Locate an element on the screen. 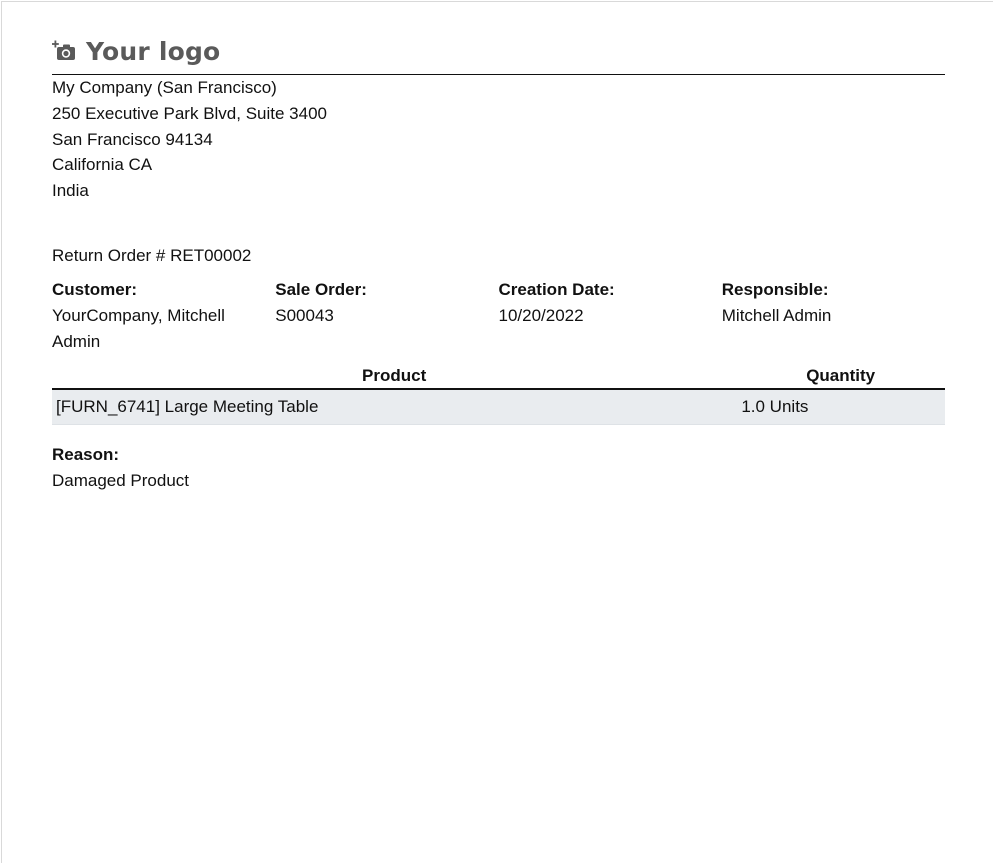 This screenshot has width=993, height=863. company-city-zip: San Francisco 94134 is located at coordinates (132, 139).